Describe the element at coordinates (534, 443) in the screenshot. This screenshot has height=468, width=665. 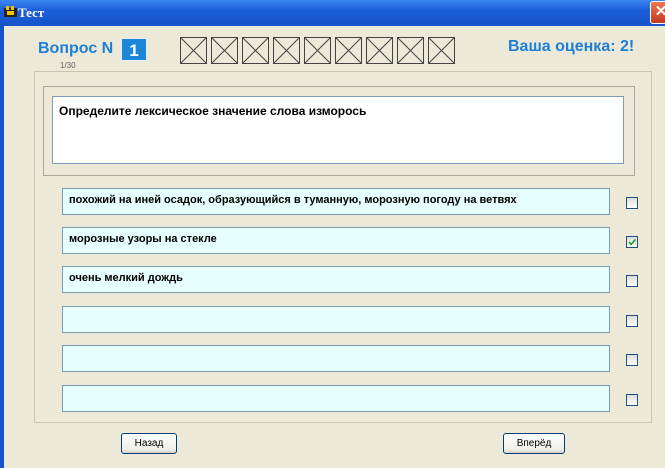
I see `forward-button: Вперёд` at that location.